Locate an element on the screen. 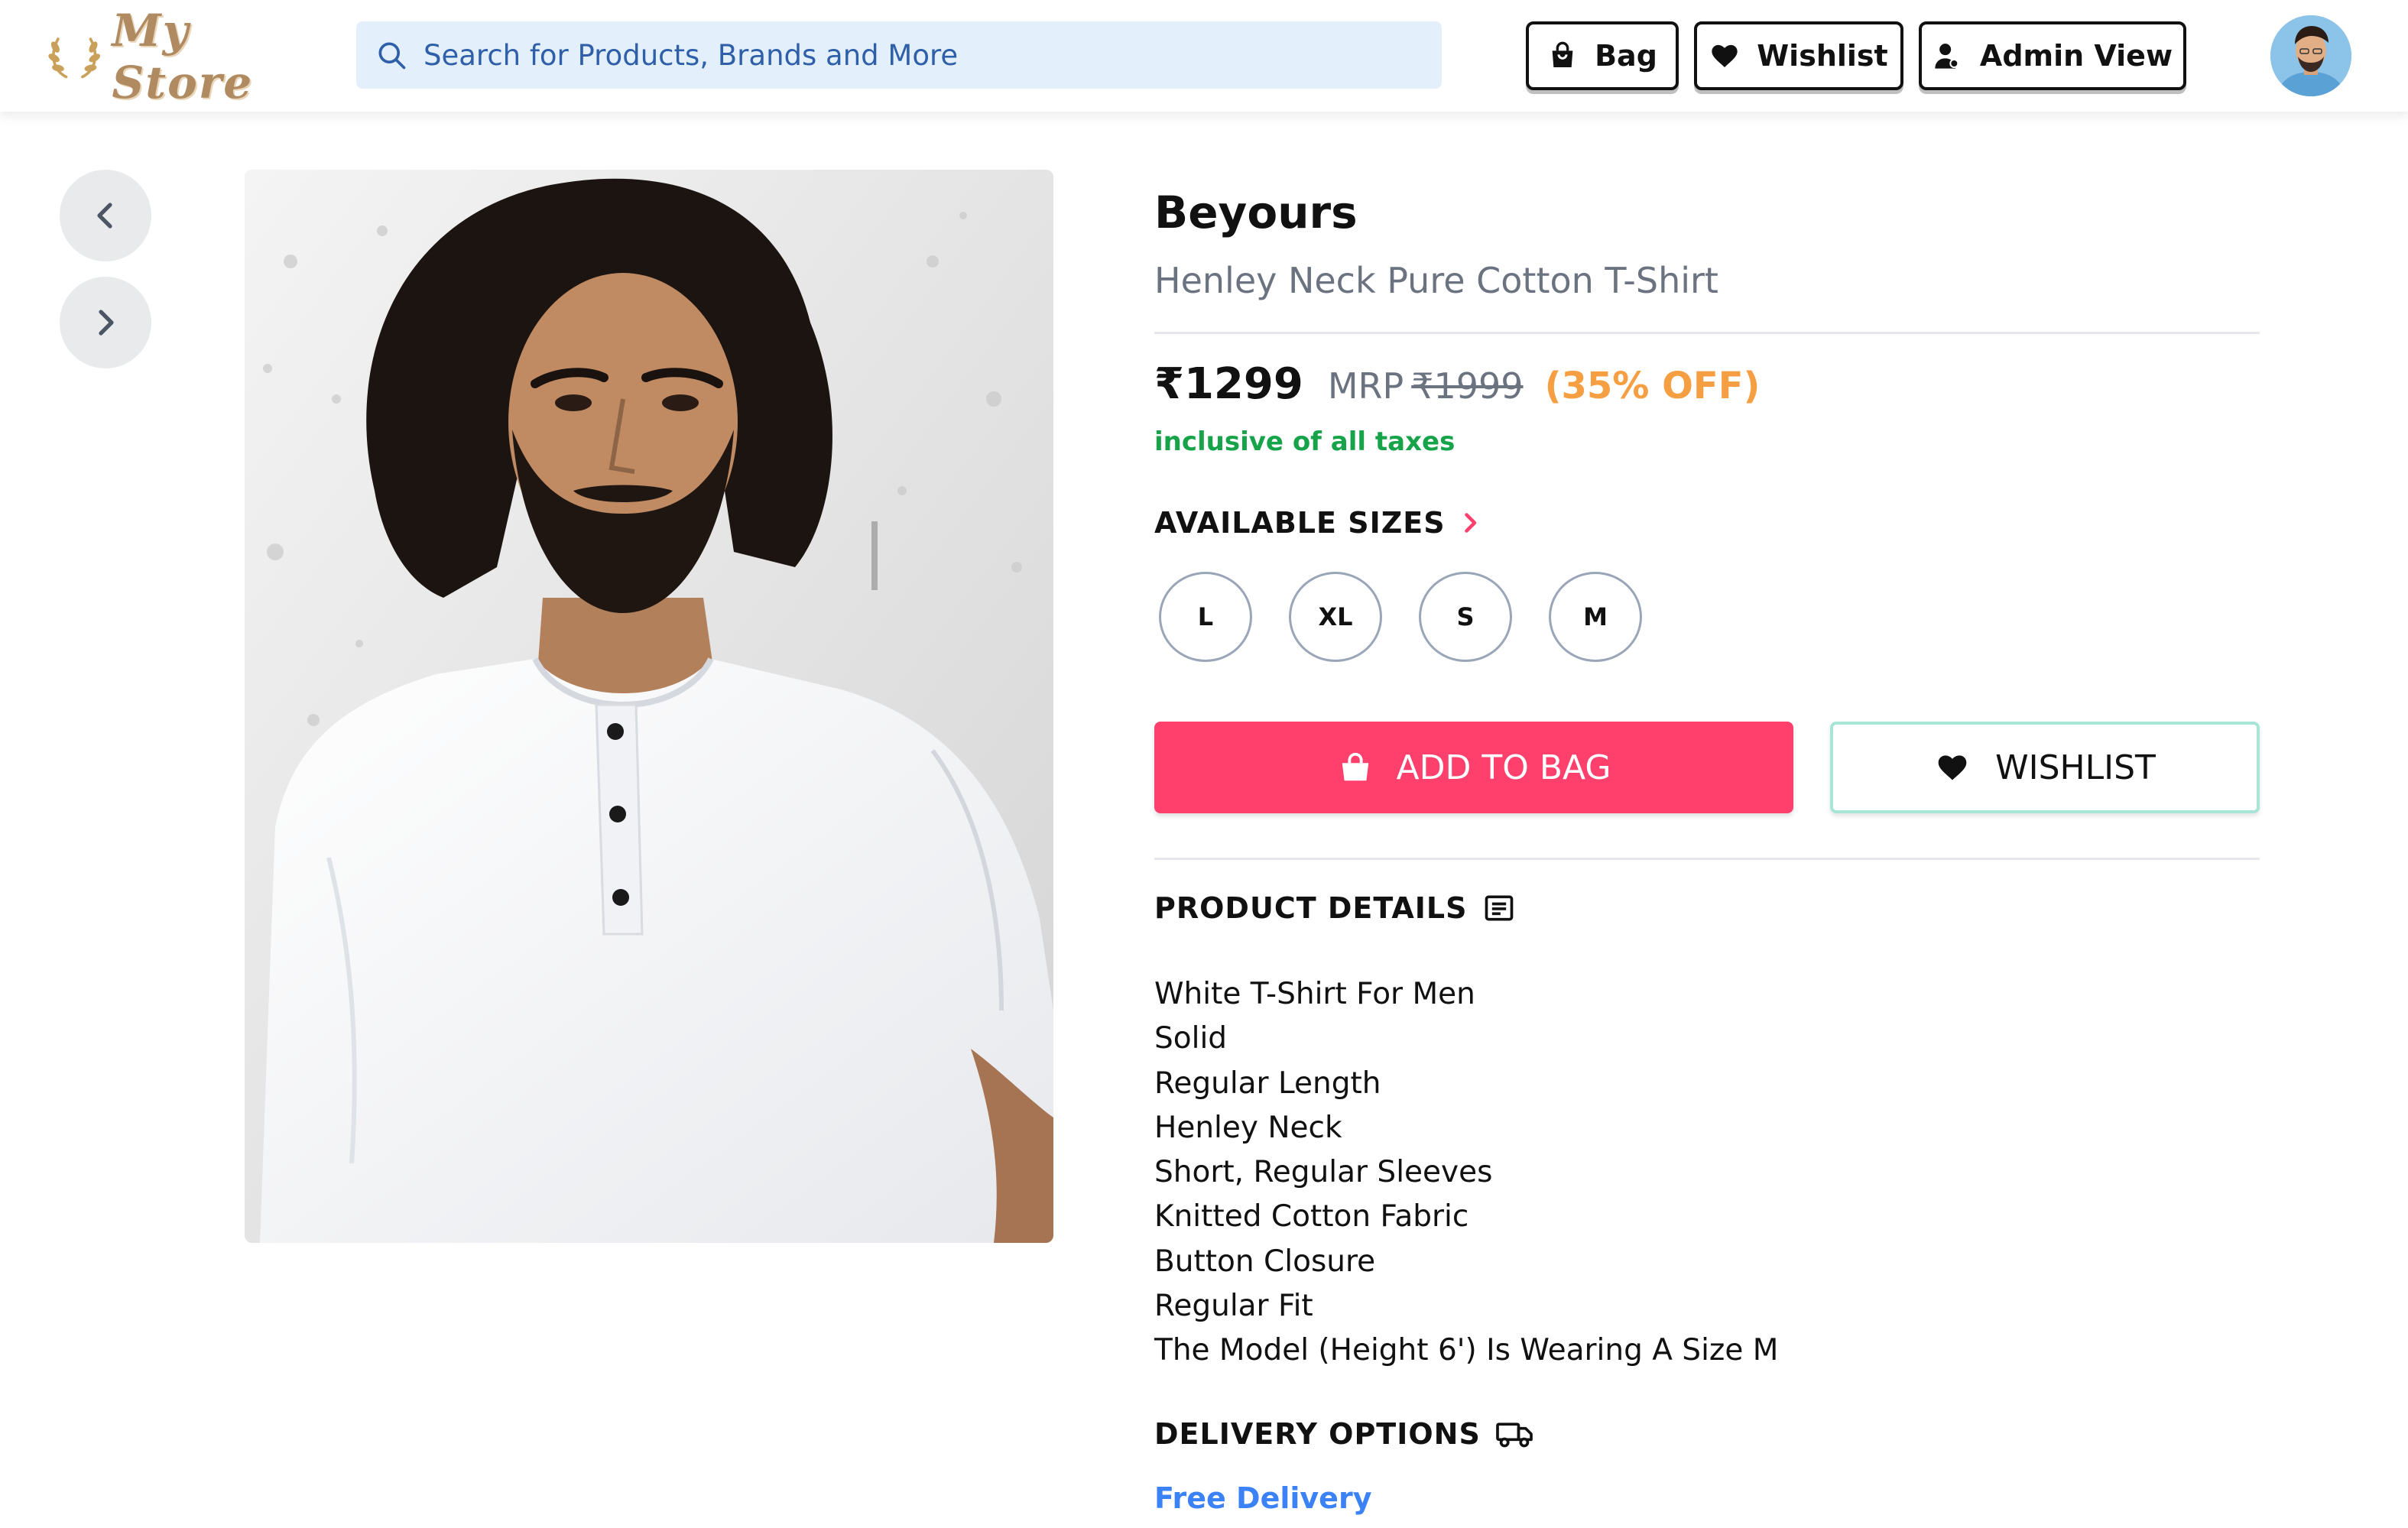 The height and width of the screenshot is (1528, 2408). delivery-options-heading: DELIVERY OPTIONS is located at coordinates (1344, 1434).